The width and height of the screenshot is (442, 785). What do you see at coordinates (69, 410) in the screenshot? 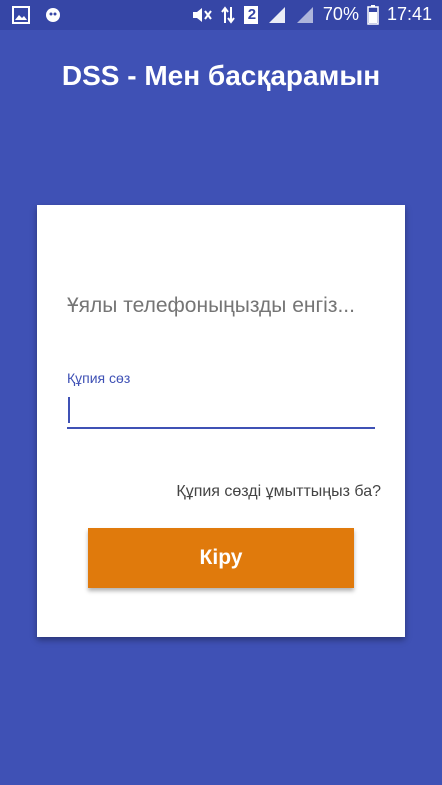
I see `text-cursor` at bounding box center [69, 410].